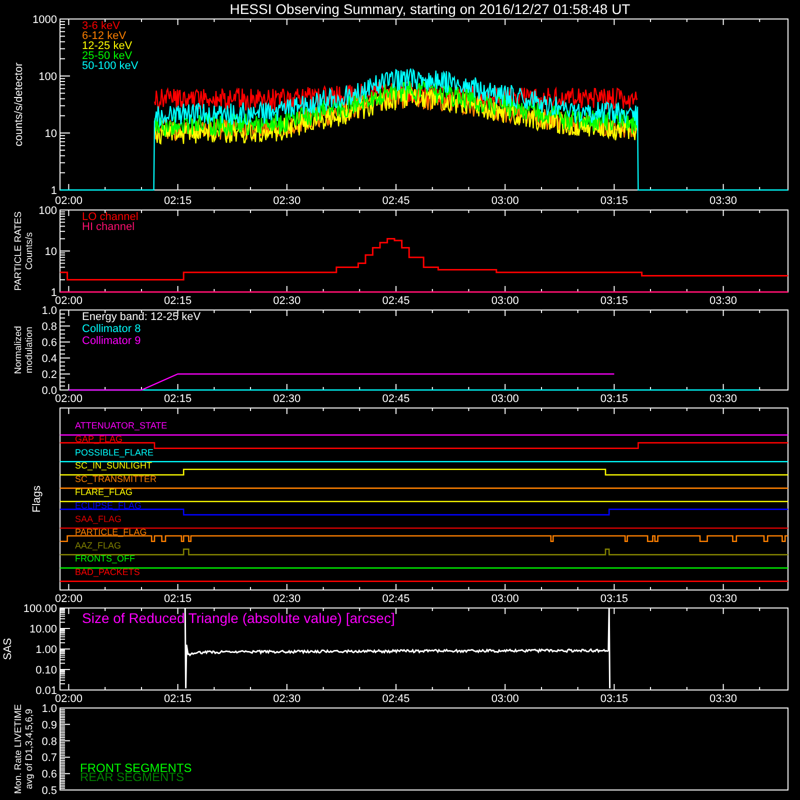 Image resolution: width=800 pixels, height=800 pixels. I want to click on legend-label: Energy band: 12-25 keV, so click(141, 317).